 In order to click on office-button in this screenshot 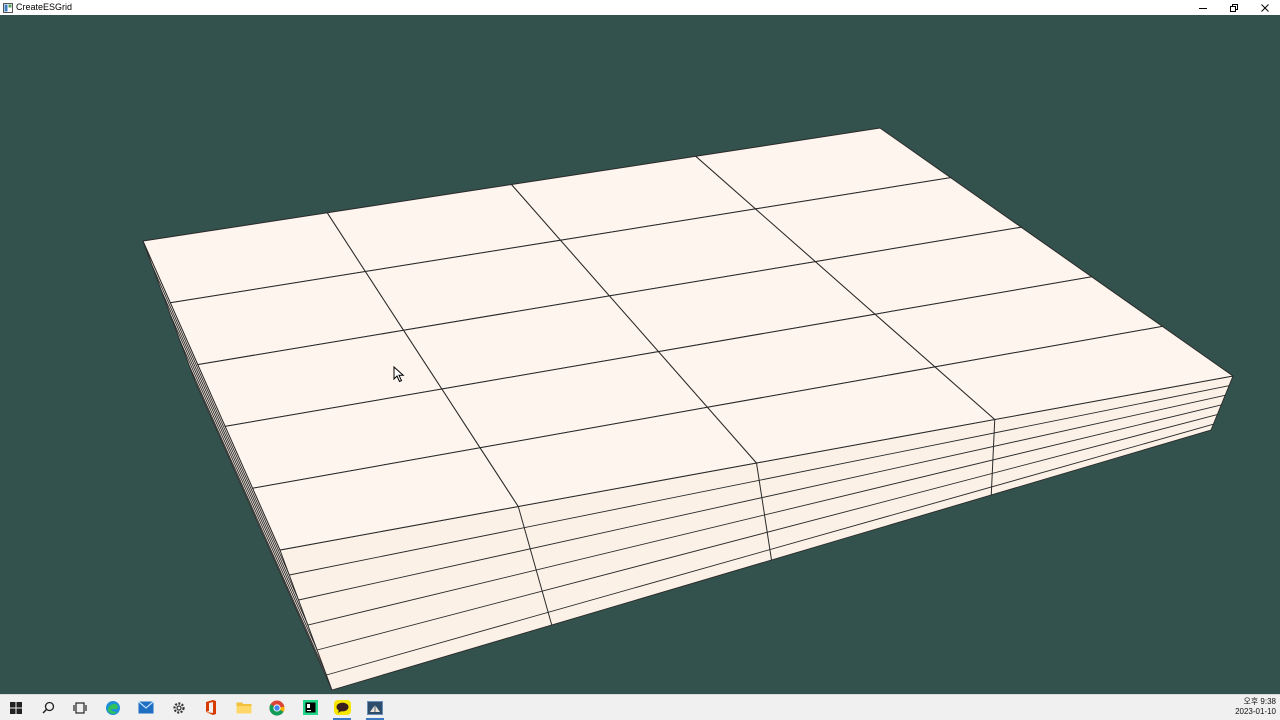, I will do `click(211, 707)`.